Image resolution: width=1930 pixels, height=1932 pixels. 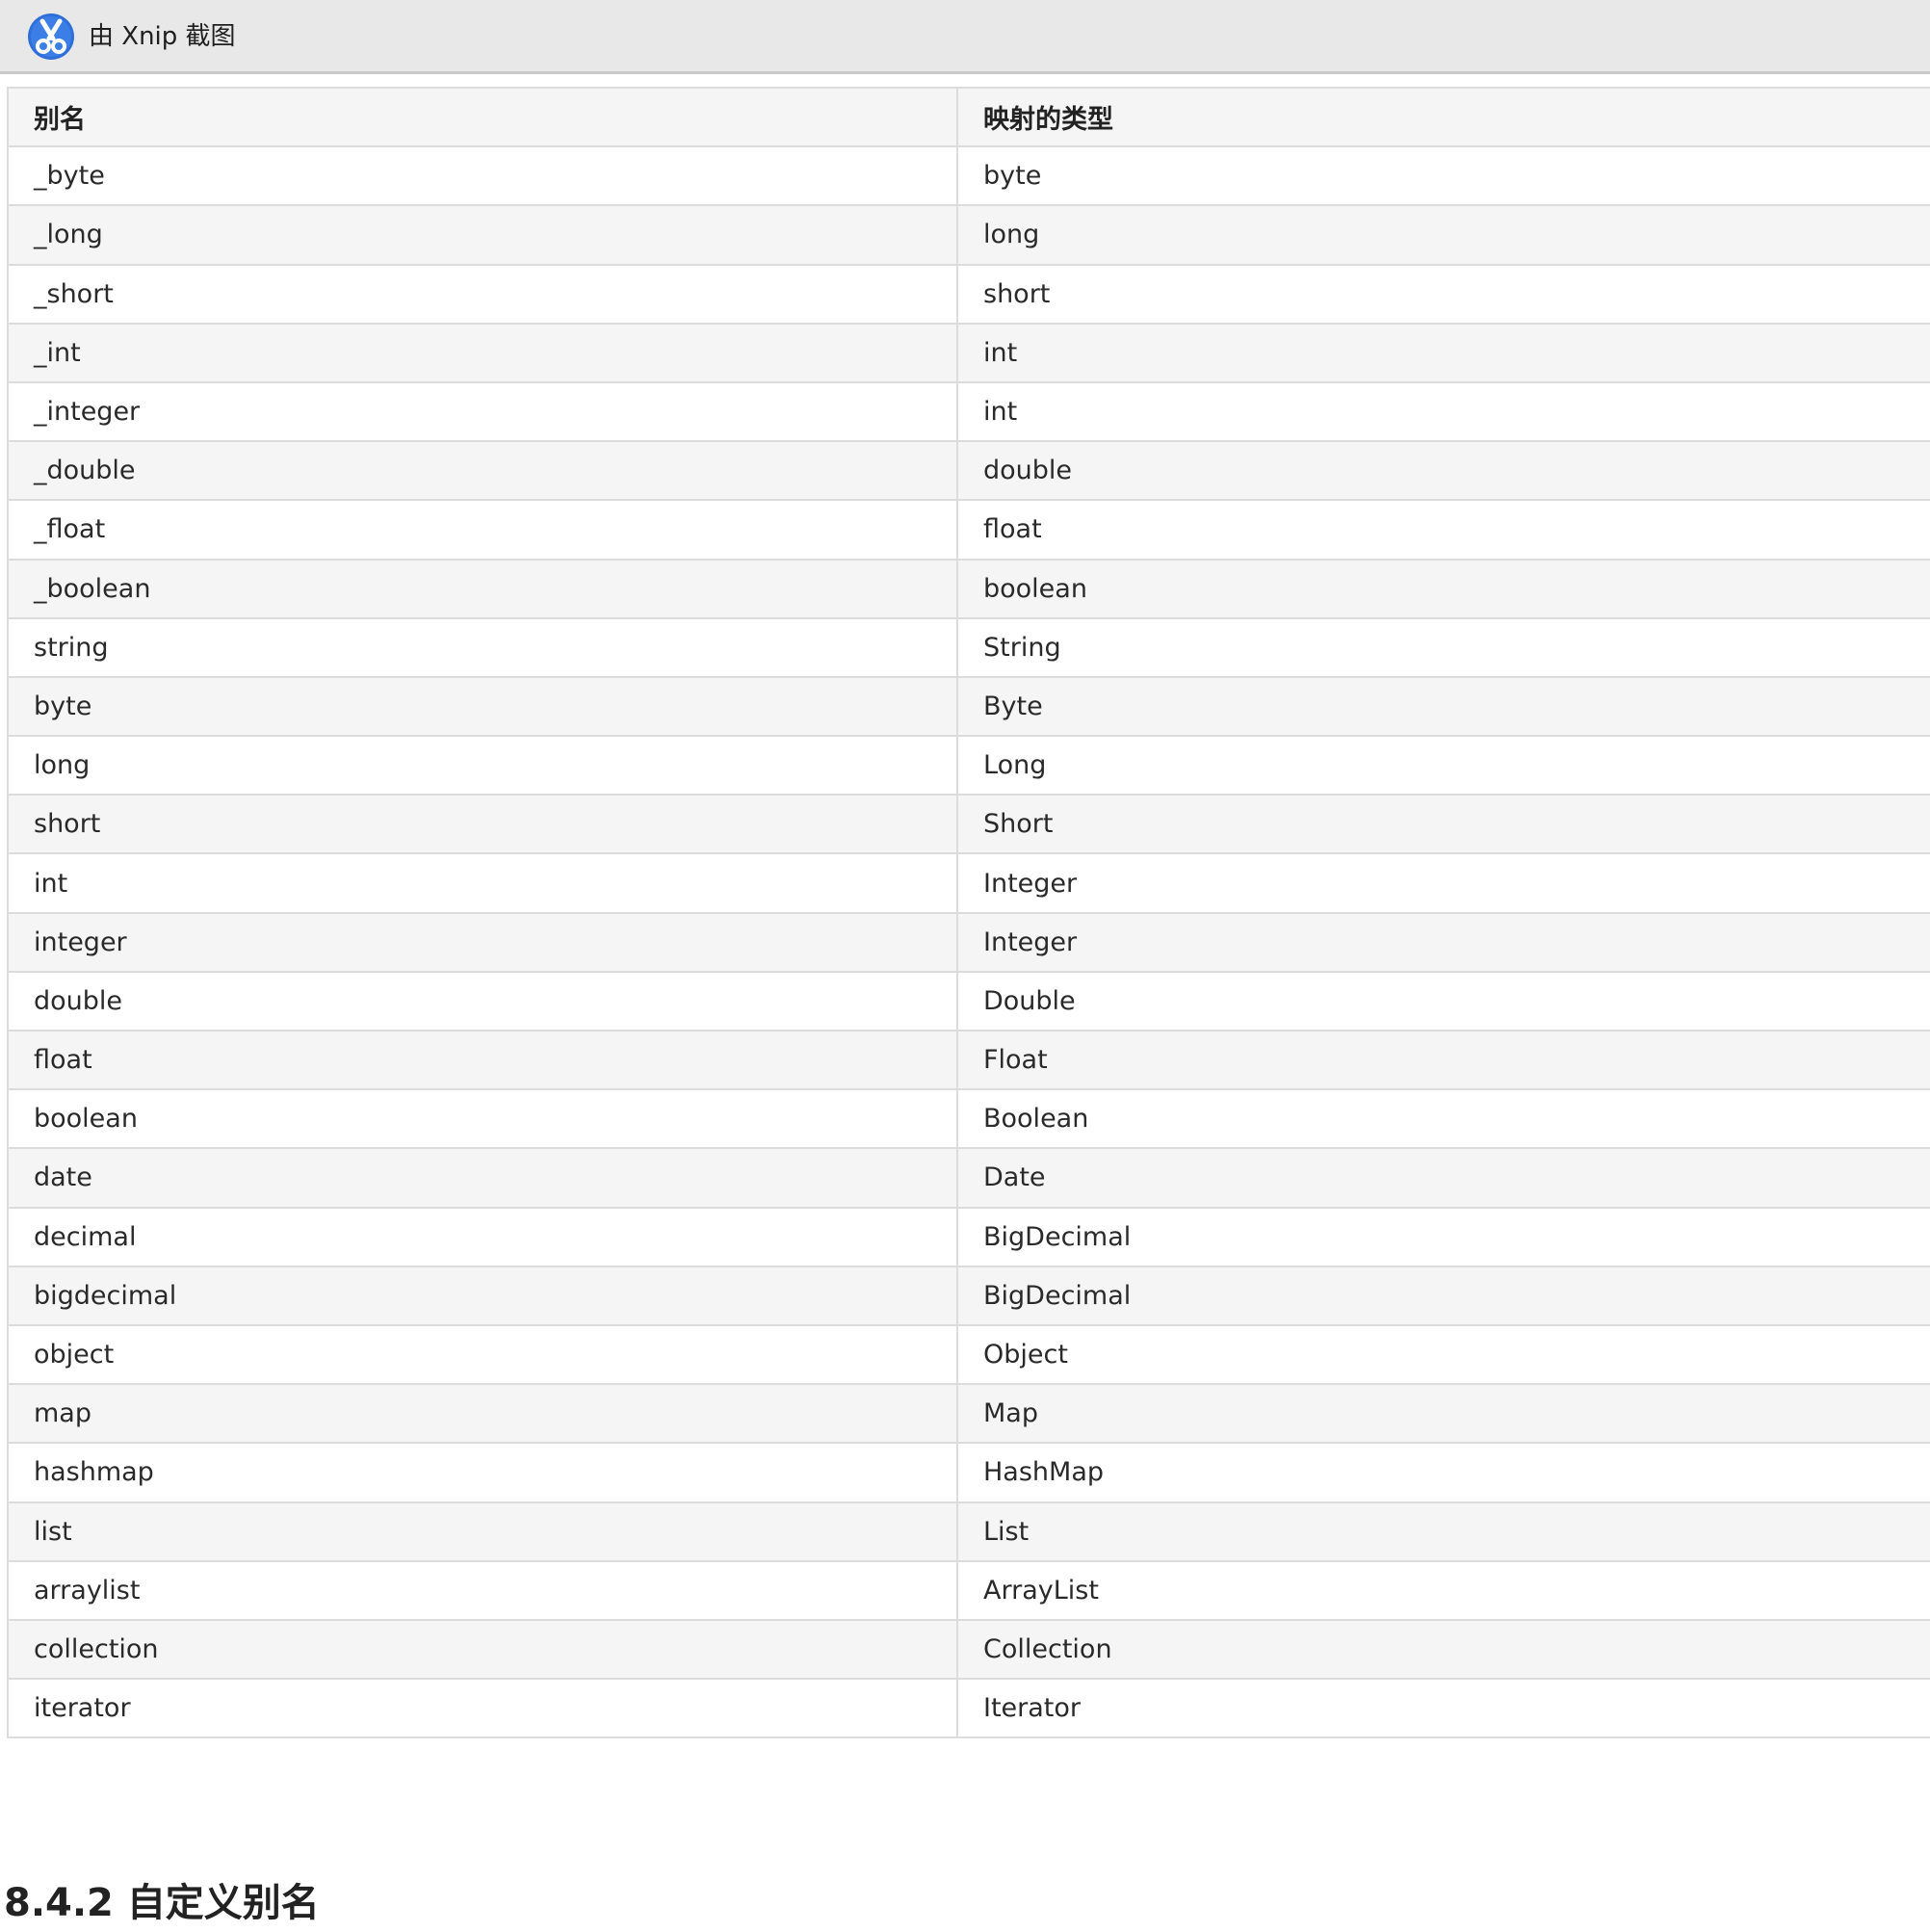 I want to click on table-row: iterator Iterator, so click(x=968, y=1708).